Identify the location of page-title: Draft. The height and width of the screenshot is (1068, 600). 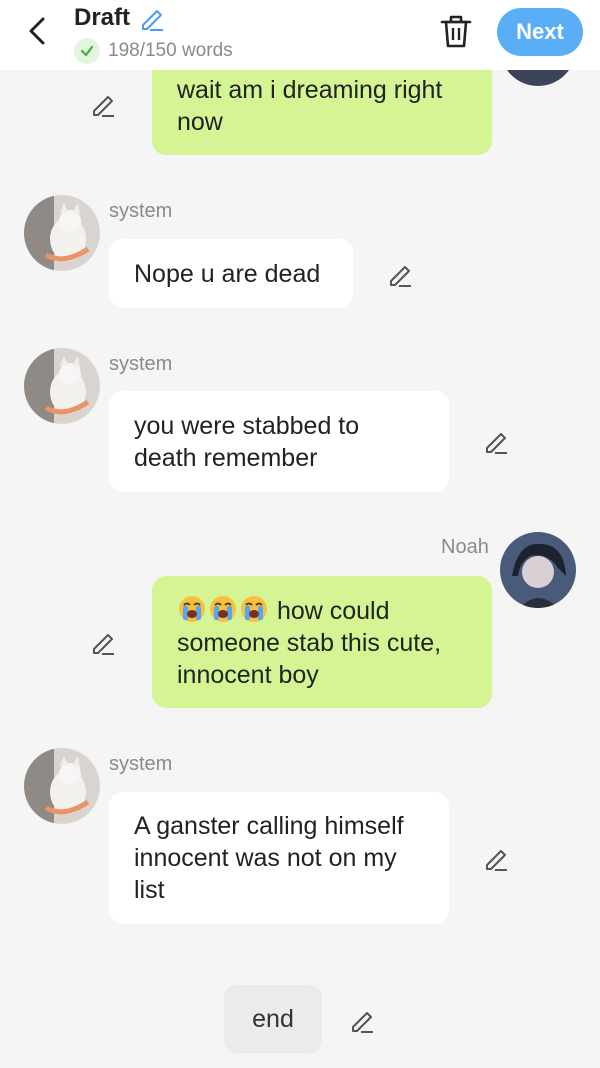
(102, 17).